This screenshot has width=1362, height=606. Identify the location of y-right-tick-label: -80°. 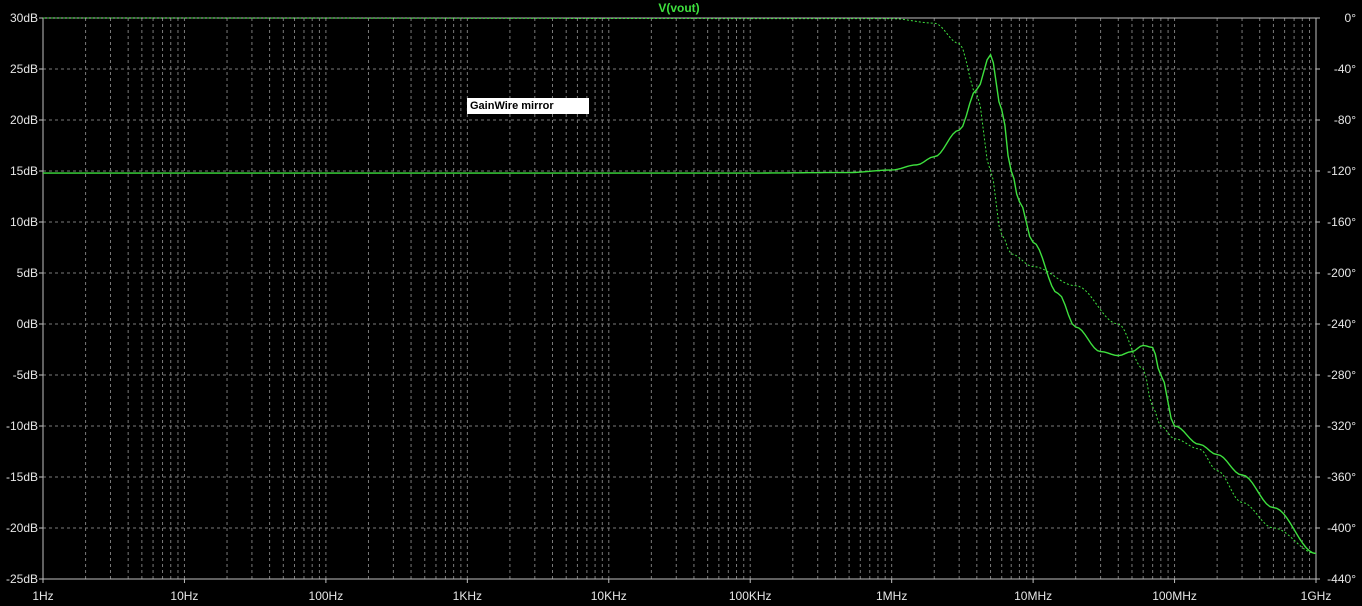
(1345, 120).